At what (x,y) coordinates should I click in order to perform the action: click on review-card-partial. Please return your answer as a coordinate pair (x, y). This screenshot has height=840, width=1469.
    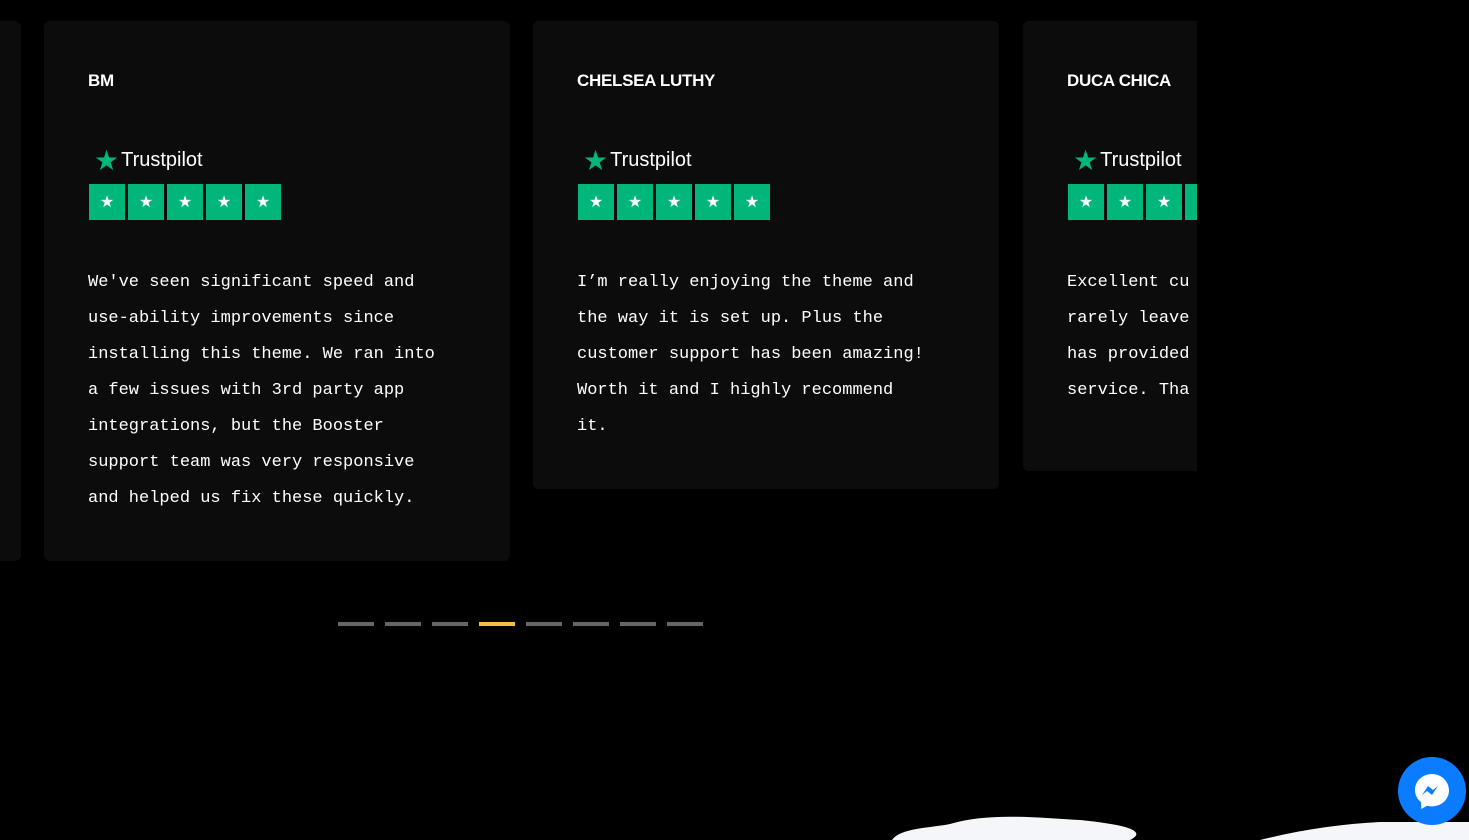
    Looking at the image, I should click on (10, 291).